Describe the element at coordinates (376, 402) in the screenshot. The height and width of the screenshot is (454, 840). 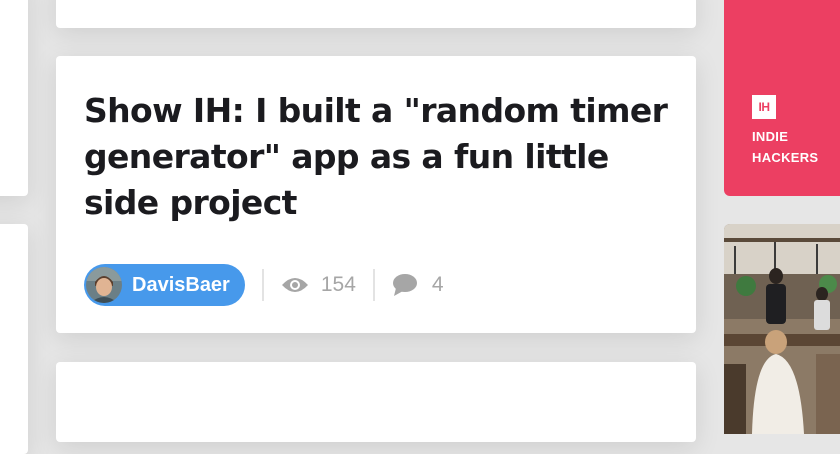
I see `next-post-card` at that location.